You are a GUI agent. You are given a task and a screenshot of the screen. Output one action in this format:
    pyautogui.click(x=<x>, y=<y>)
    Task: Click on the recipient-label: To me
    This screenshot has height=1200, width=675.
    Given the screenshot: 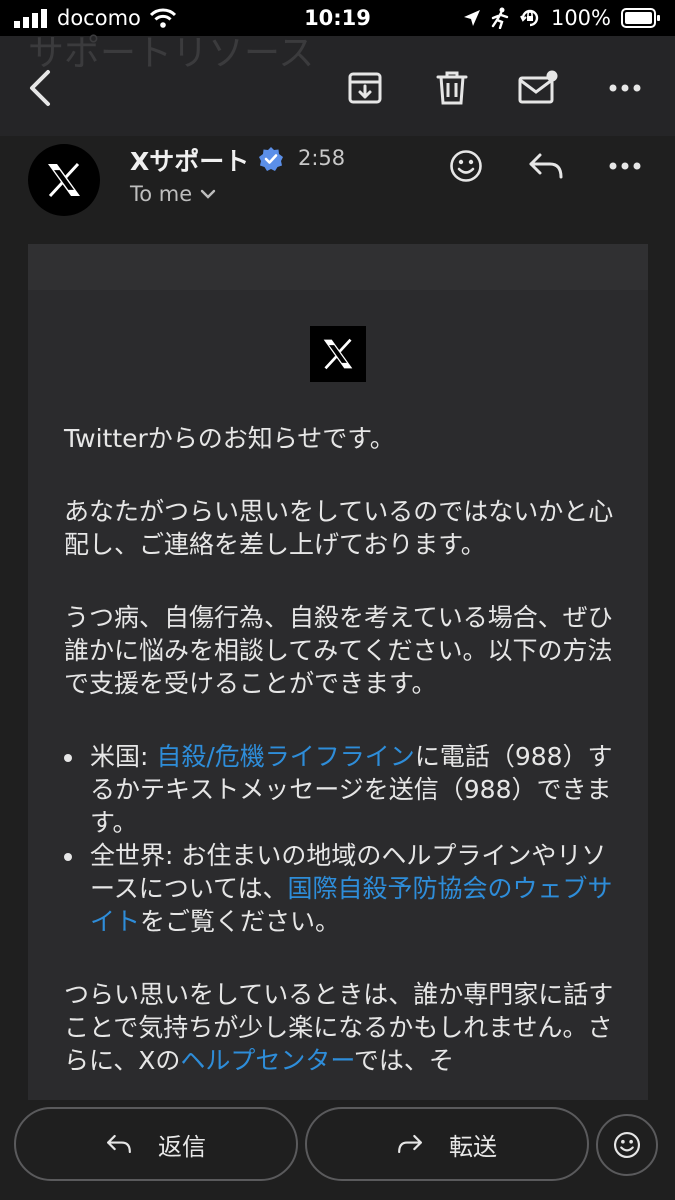 What is the action you would take?
    pyautogui.click(x=161, y=194)
    